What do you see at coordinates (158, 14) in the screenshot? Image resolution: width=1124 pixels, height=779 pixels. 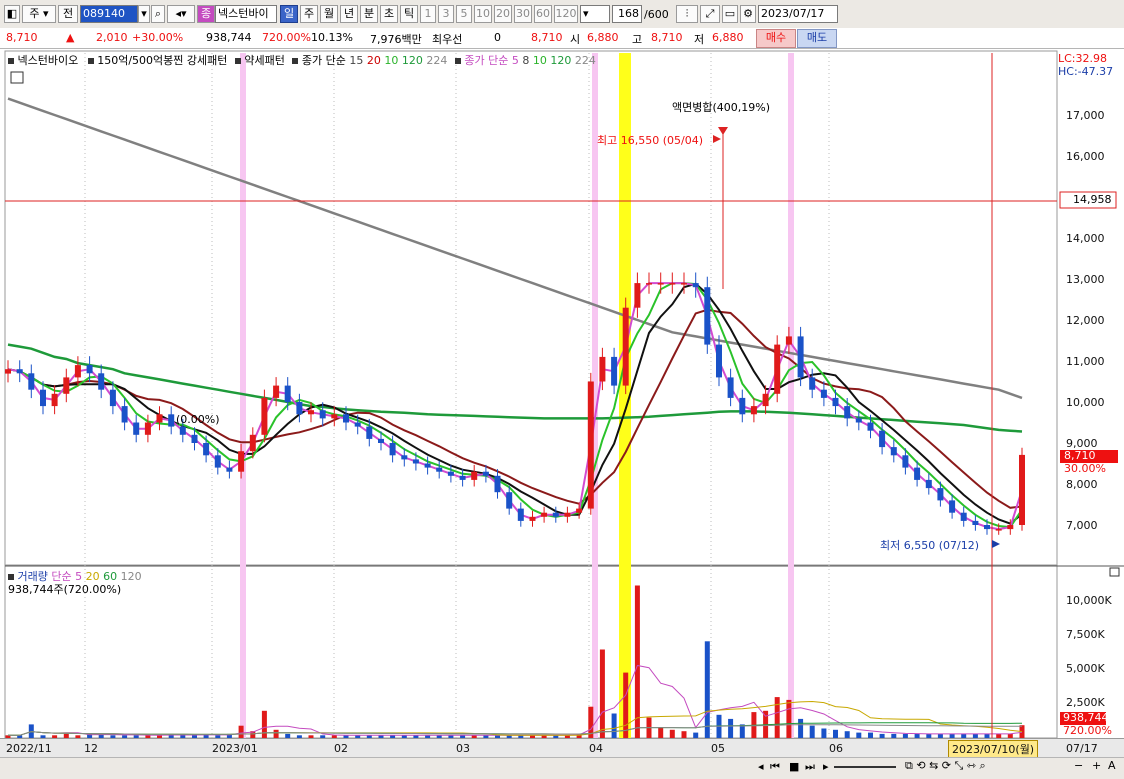 I see `search-icon: ⌕` at bounding box center [158, 14].